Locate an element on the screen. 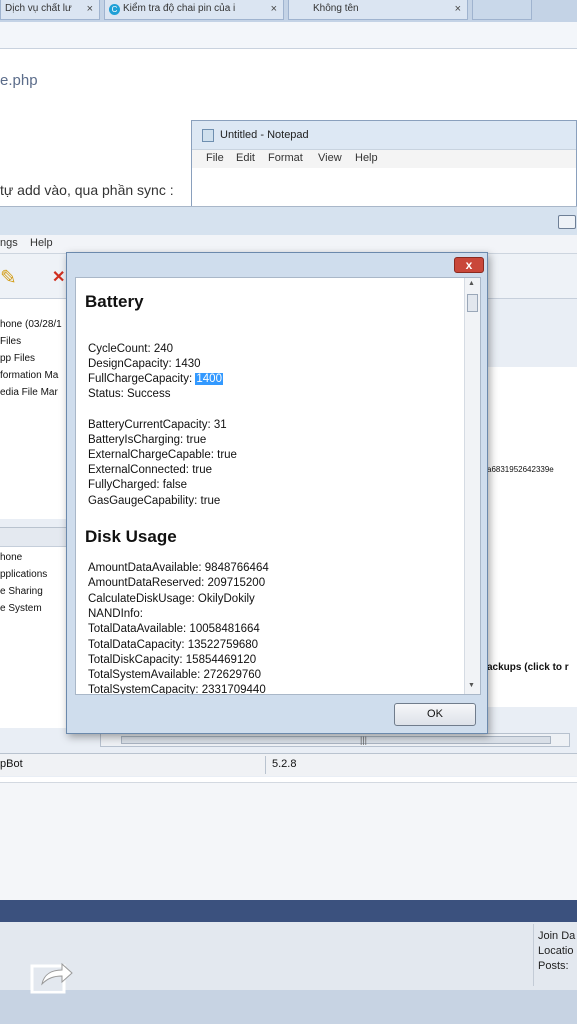 This screenshot has height=1024, width=577. gas-gauge-capability: GasGaugeCapability: true is located at coordinates (154, 501).